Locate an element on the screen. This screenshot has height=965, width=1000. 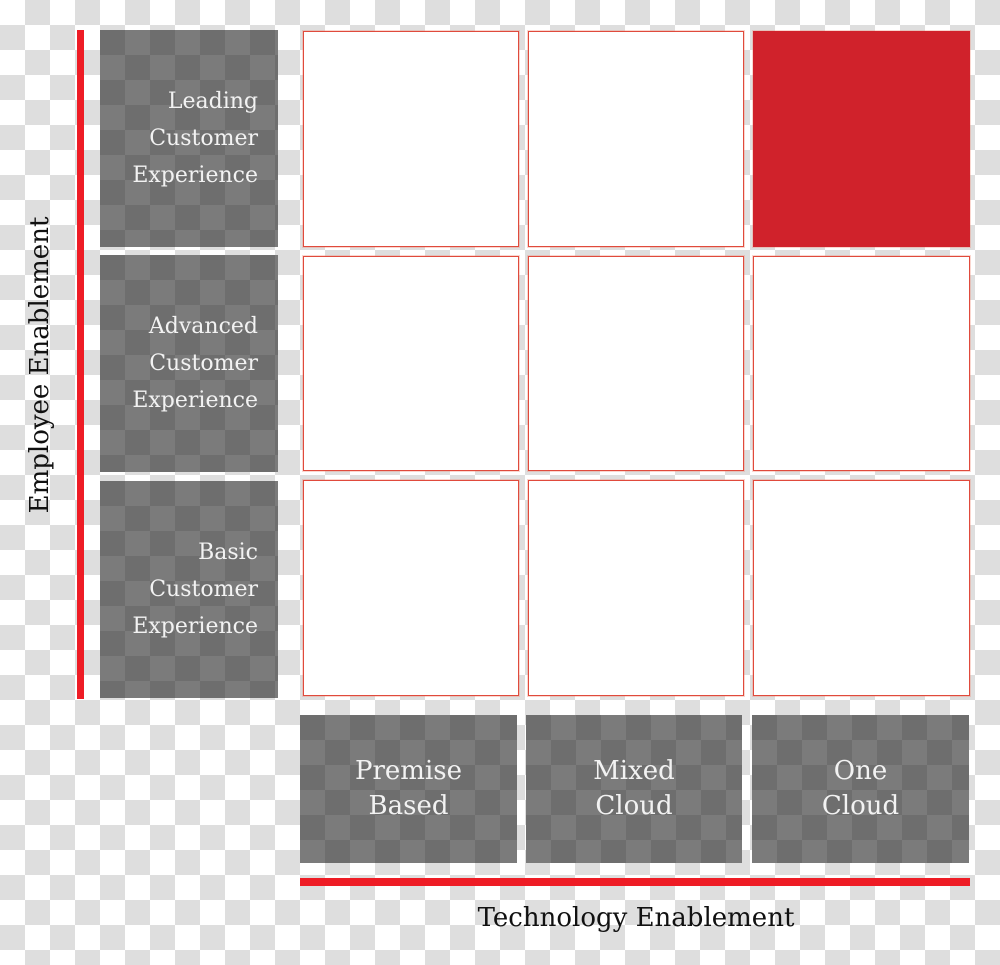
row-label-basic: Basic Customer Experience is located at coordinates (189, 589).